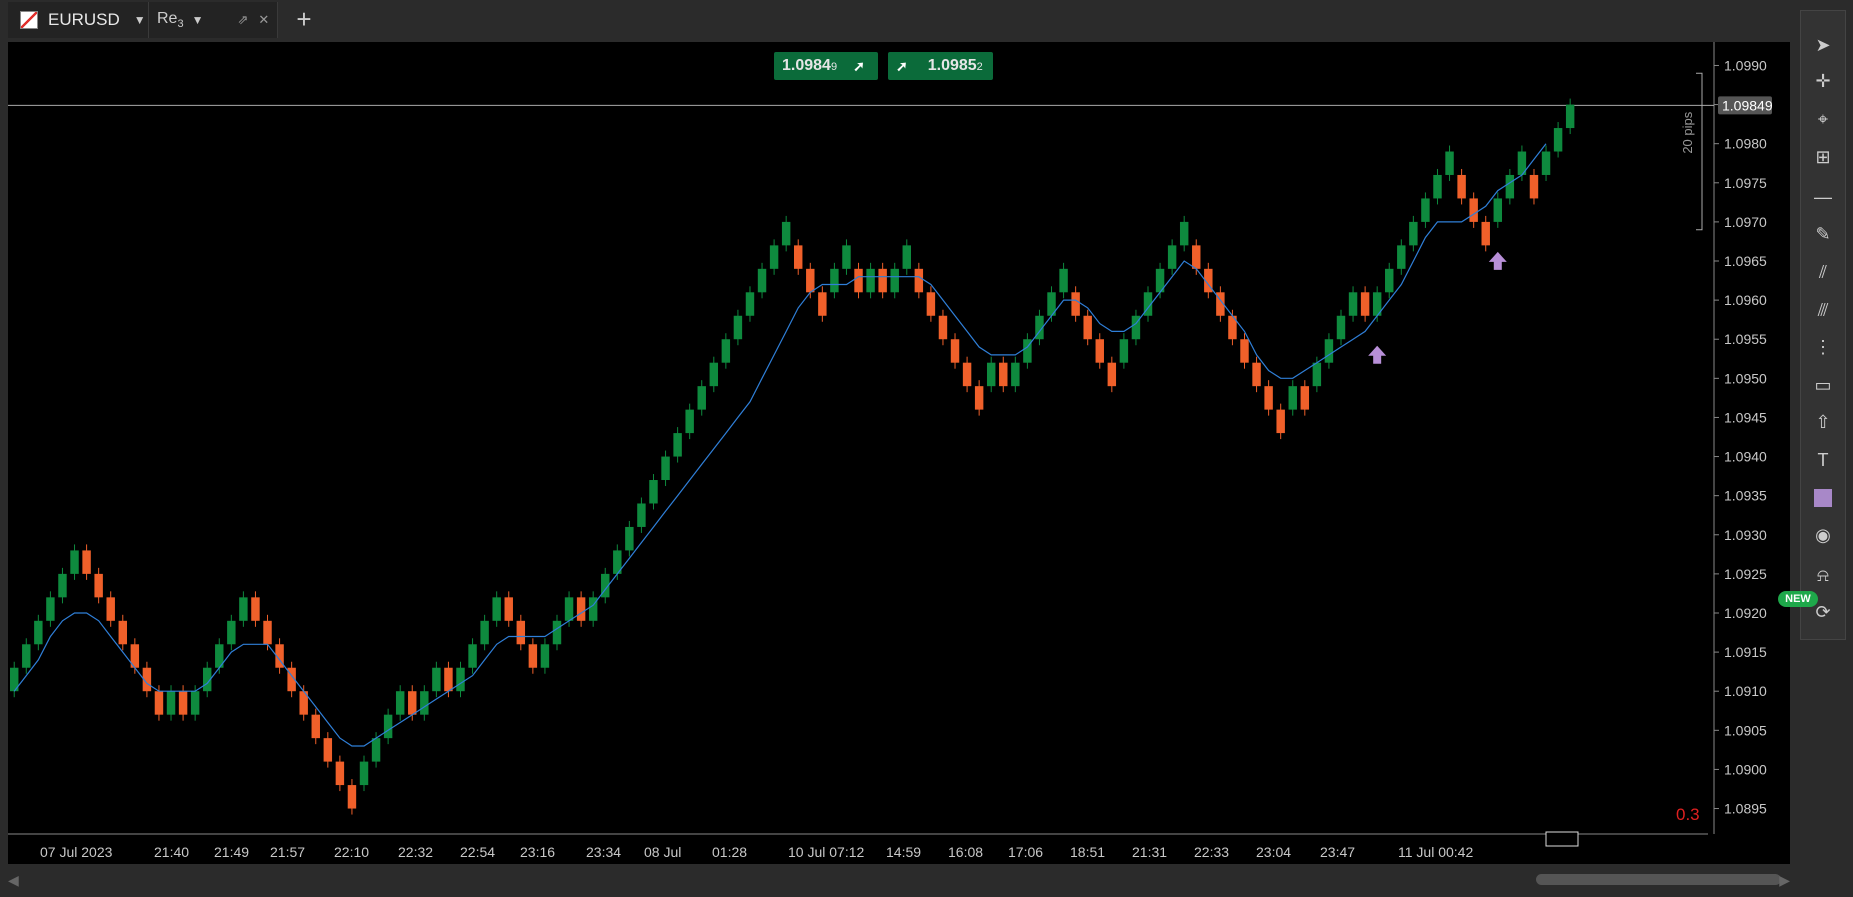  I want to click on bell-icon: ⍾, so click(1823, 575).